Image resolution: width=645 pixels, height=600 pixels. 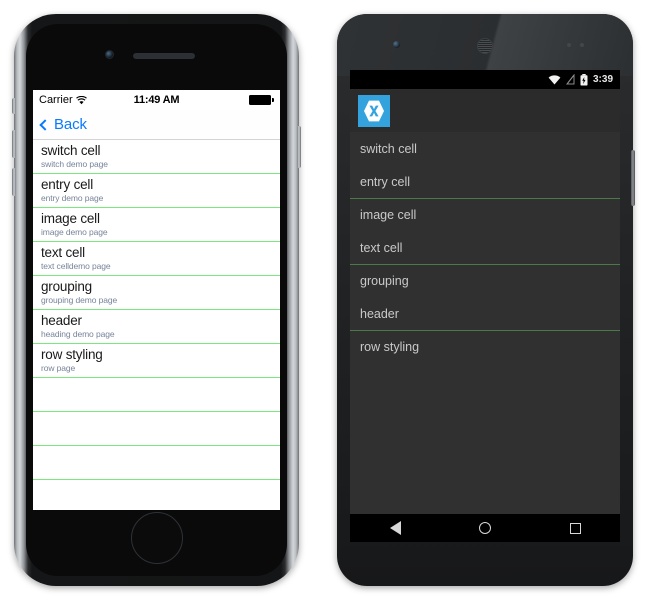 What do you see at coordinates (156, 125) in the screenshot?
I see `ios-navigation-bar: Back` at bounding box center [156, 125].